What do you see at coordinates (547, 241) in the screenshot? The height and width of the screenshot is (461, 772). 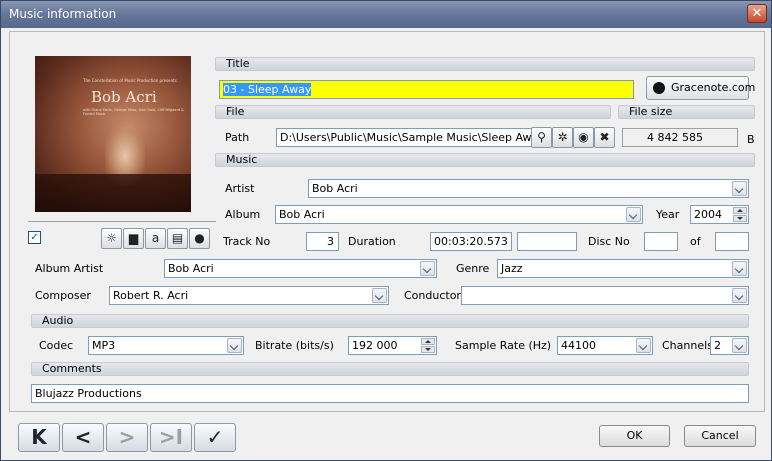 I see `duration-extra-field` at bounding box center [547, 241].